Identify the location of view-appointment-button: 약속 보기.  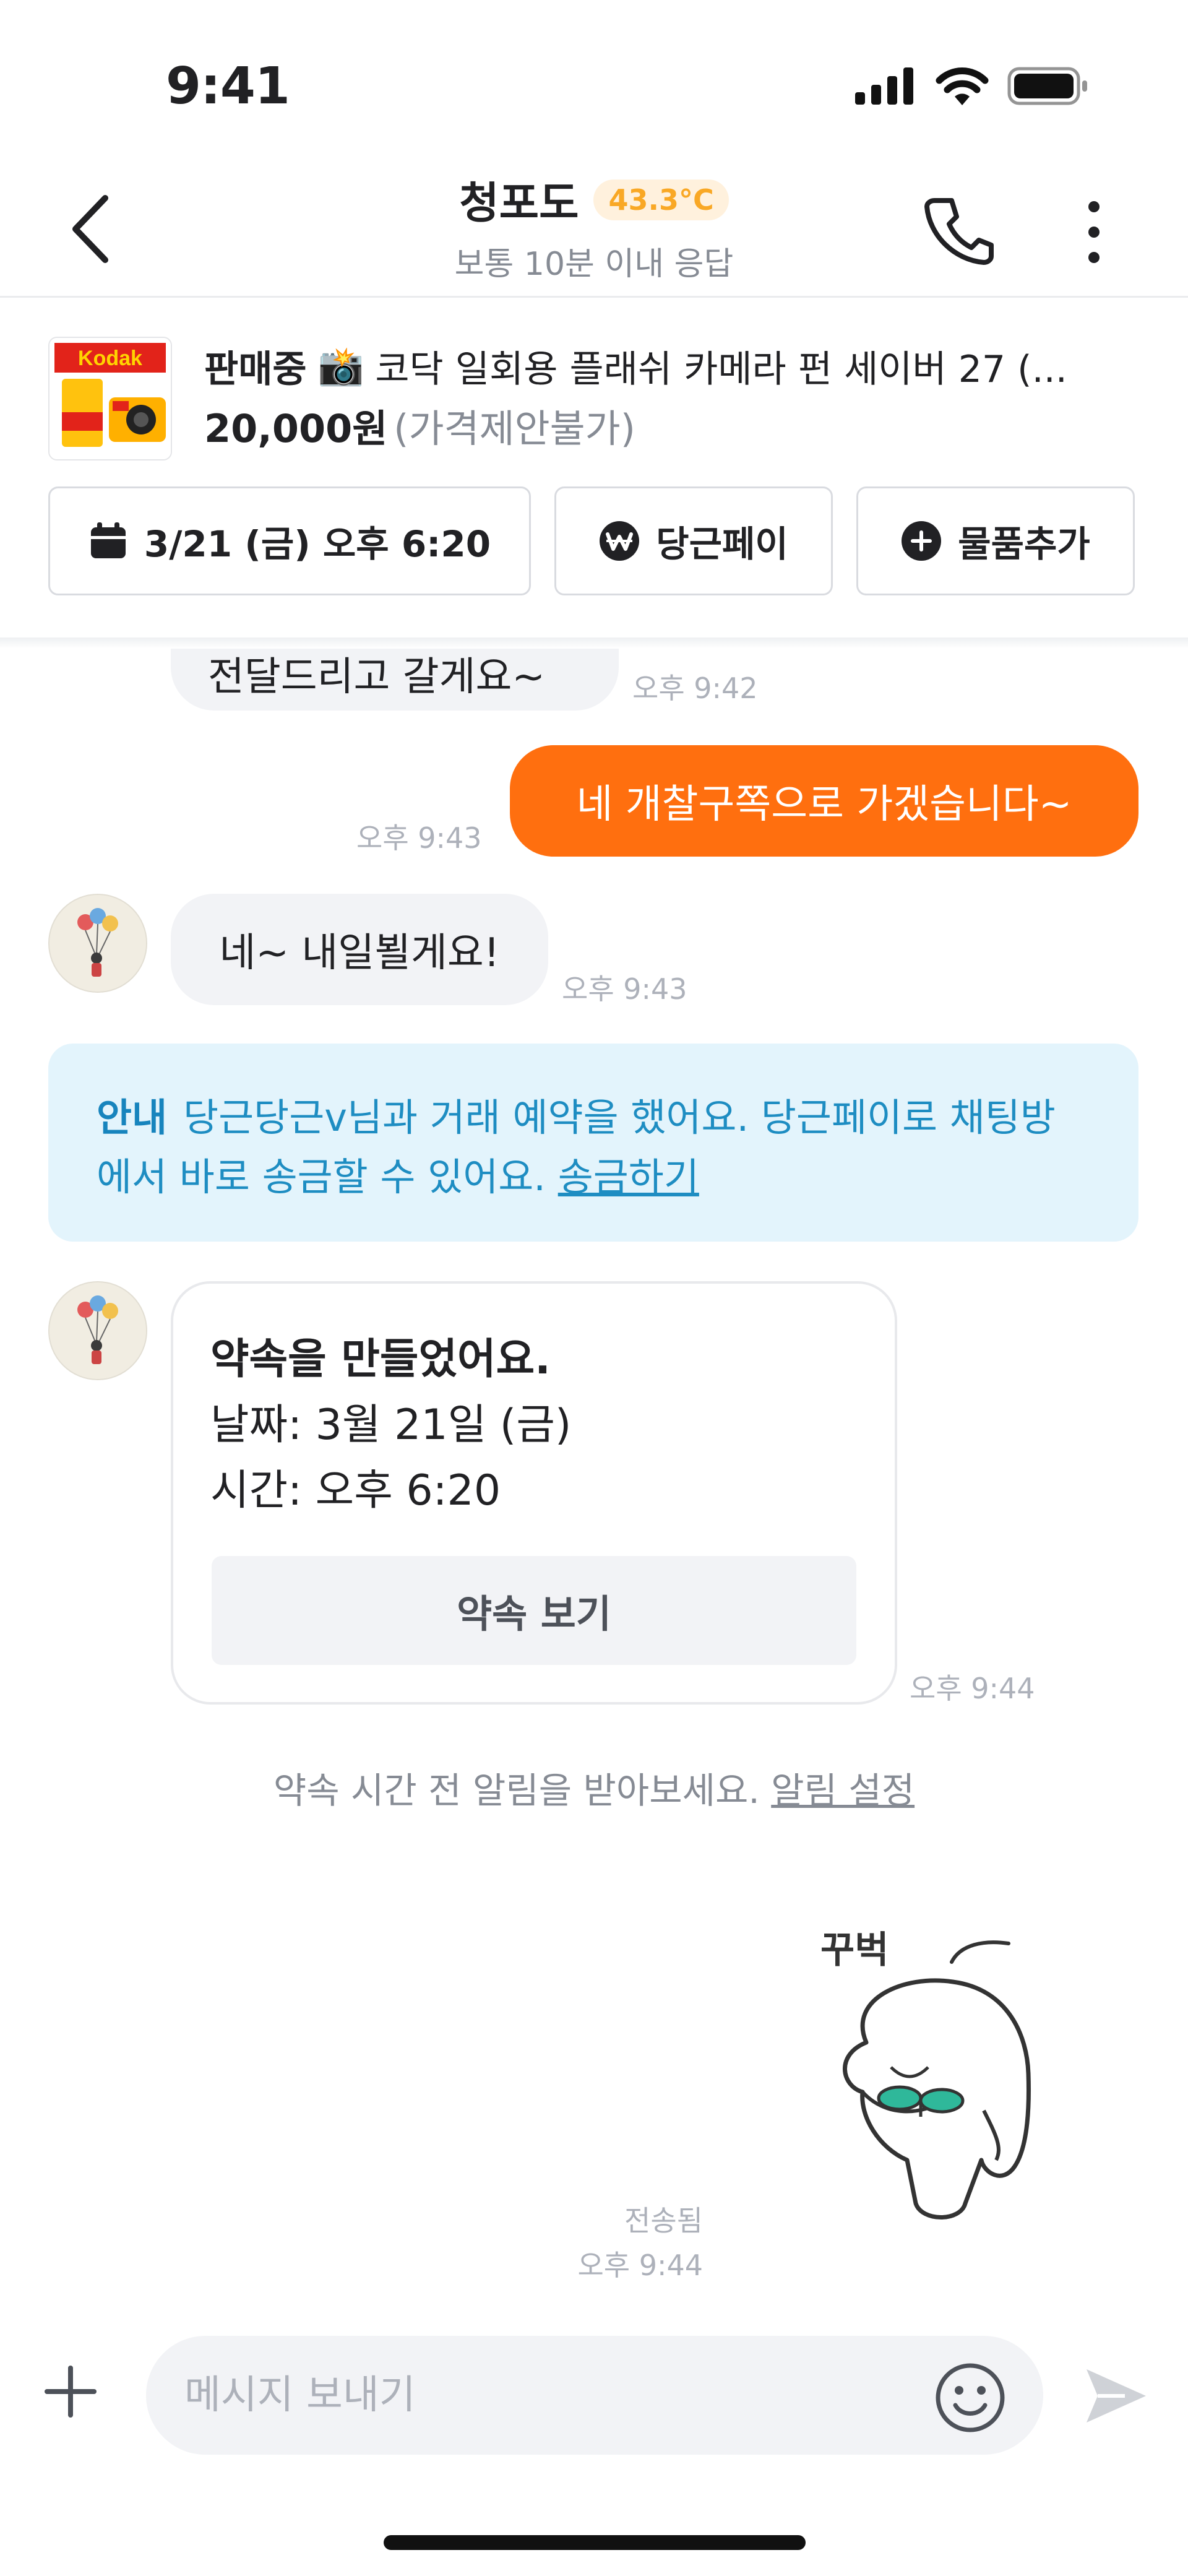
(534, 1610).